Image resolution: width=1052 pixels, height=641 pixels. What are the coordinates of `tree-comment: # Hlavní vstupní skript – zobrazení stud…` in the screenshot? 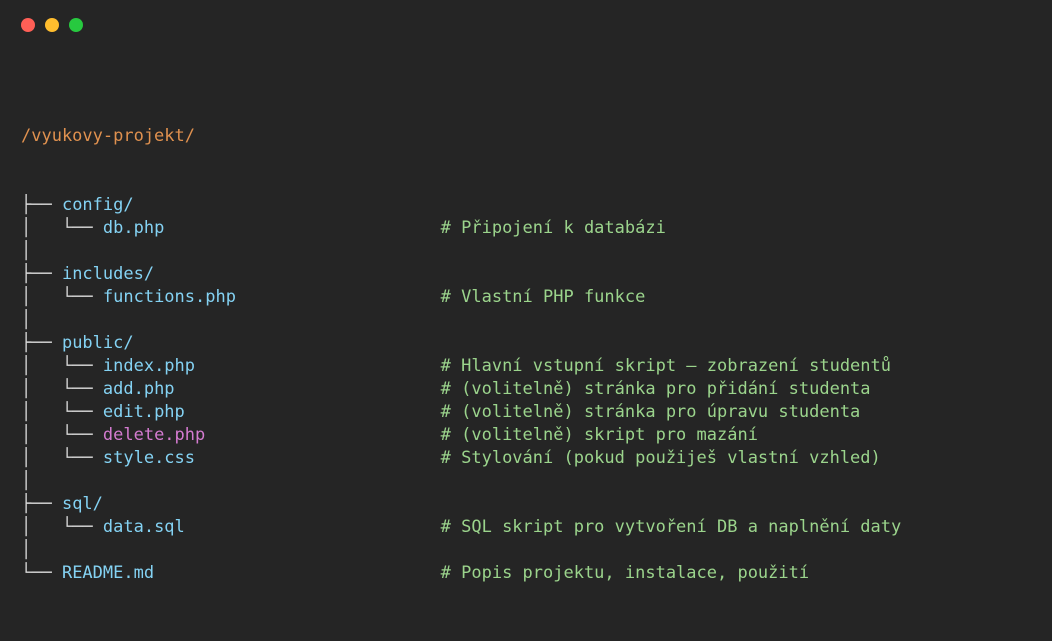 It's located at (665, 366).